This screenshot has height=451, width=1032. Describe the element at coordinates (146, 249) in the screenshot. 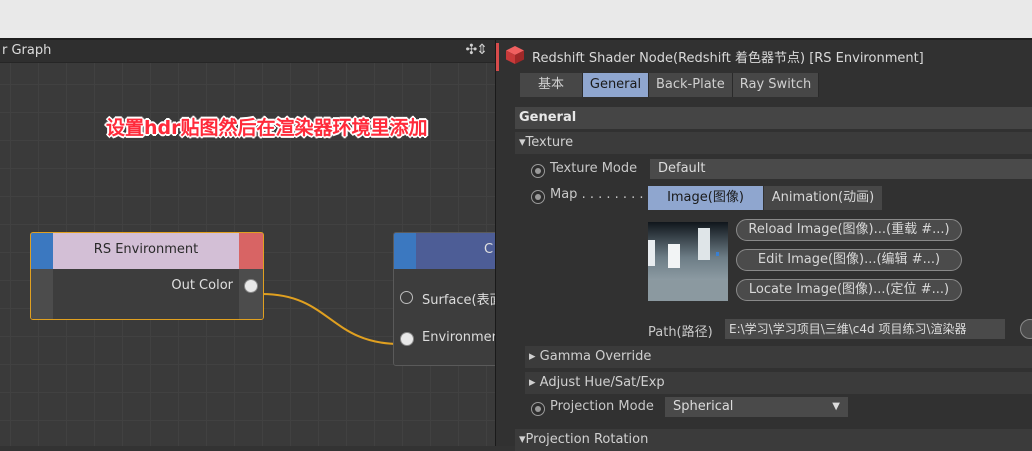

I see `node-title: RS Environment` at that location.